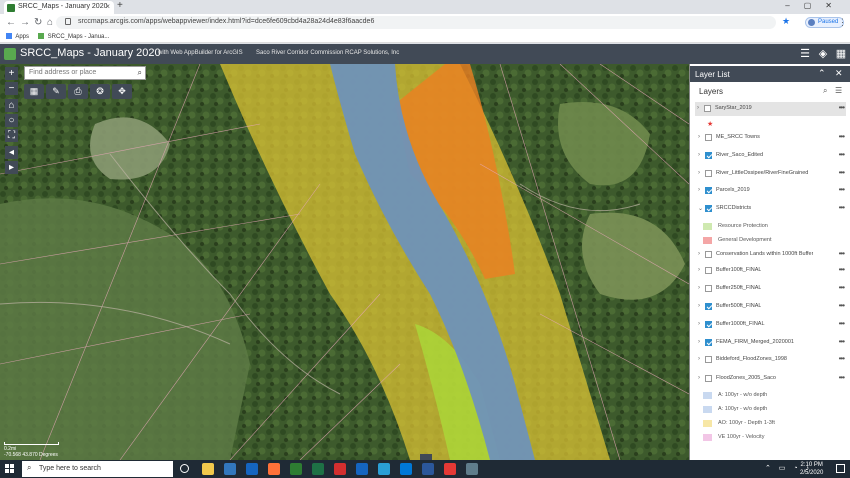 The height and width of the screenshot is (478, 850). I want to click on layer-search-icon: ⌕, so click(825, 91).